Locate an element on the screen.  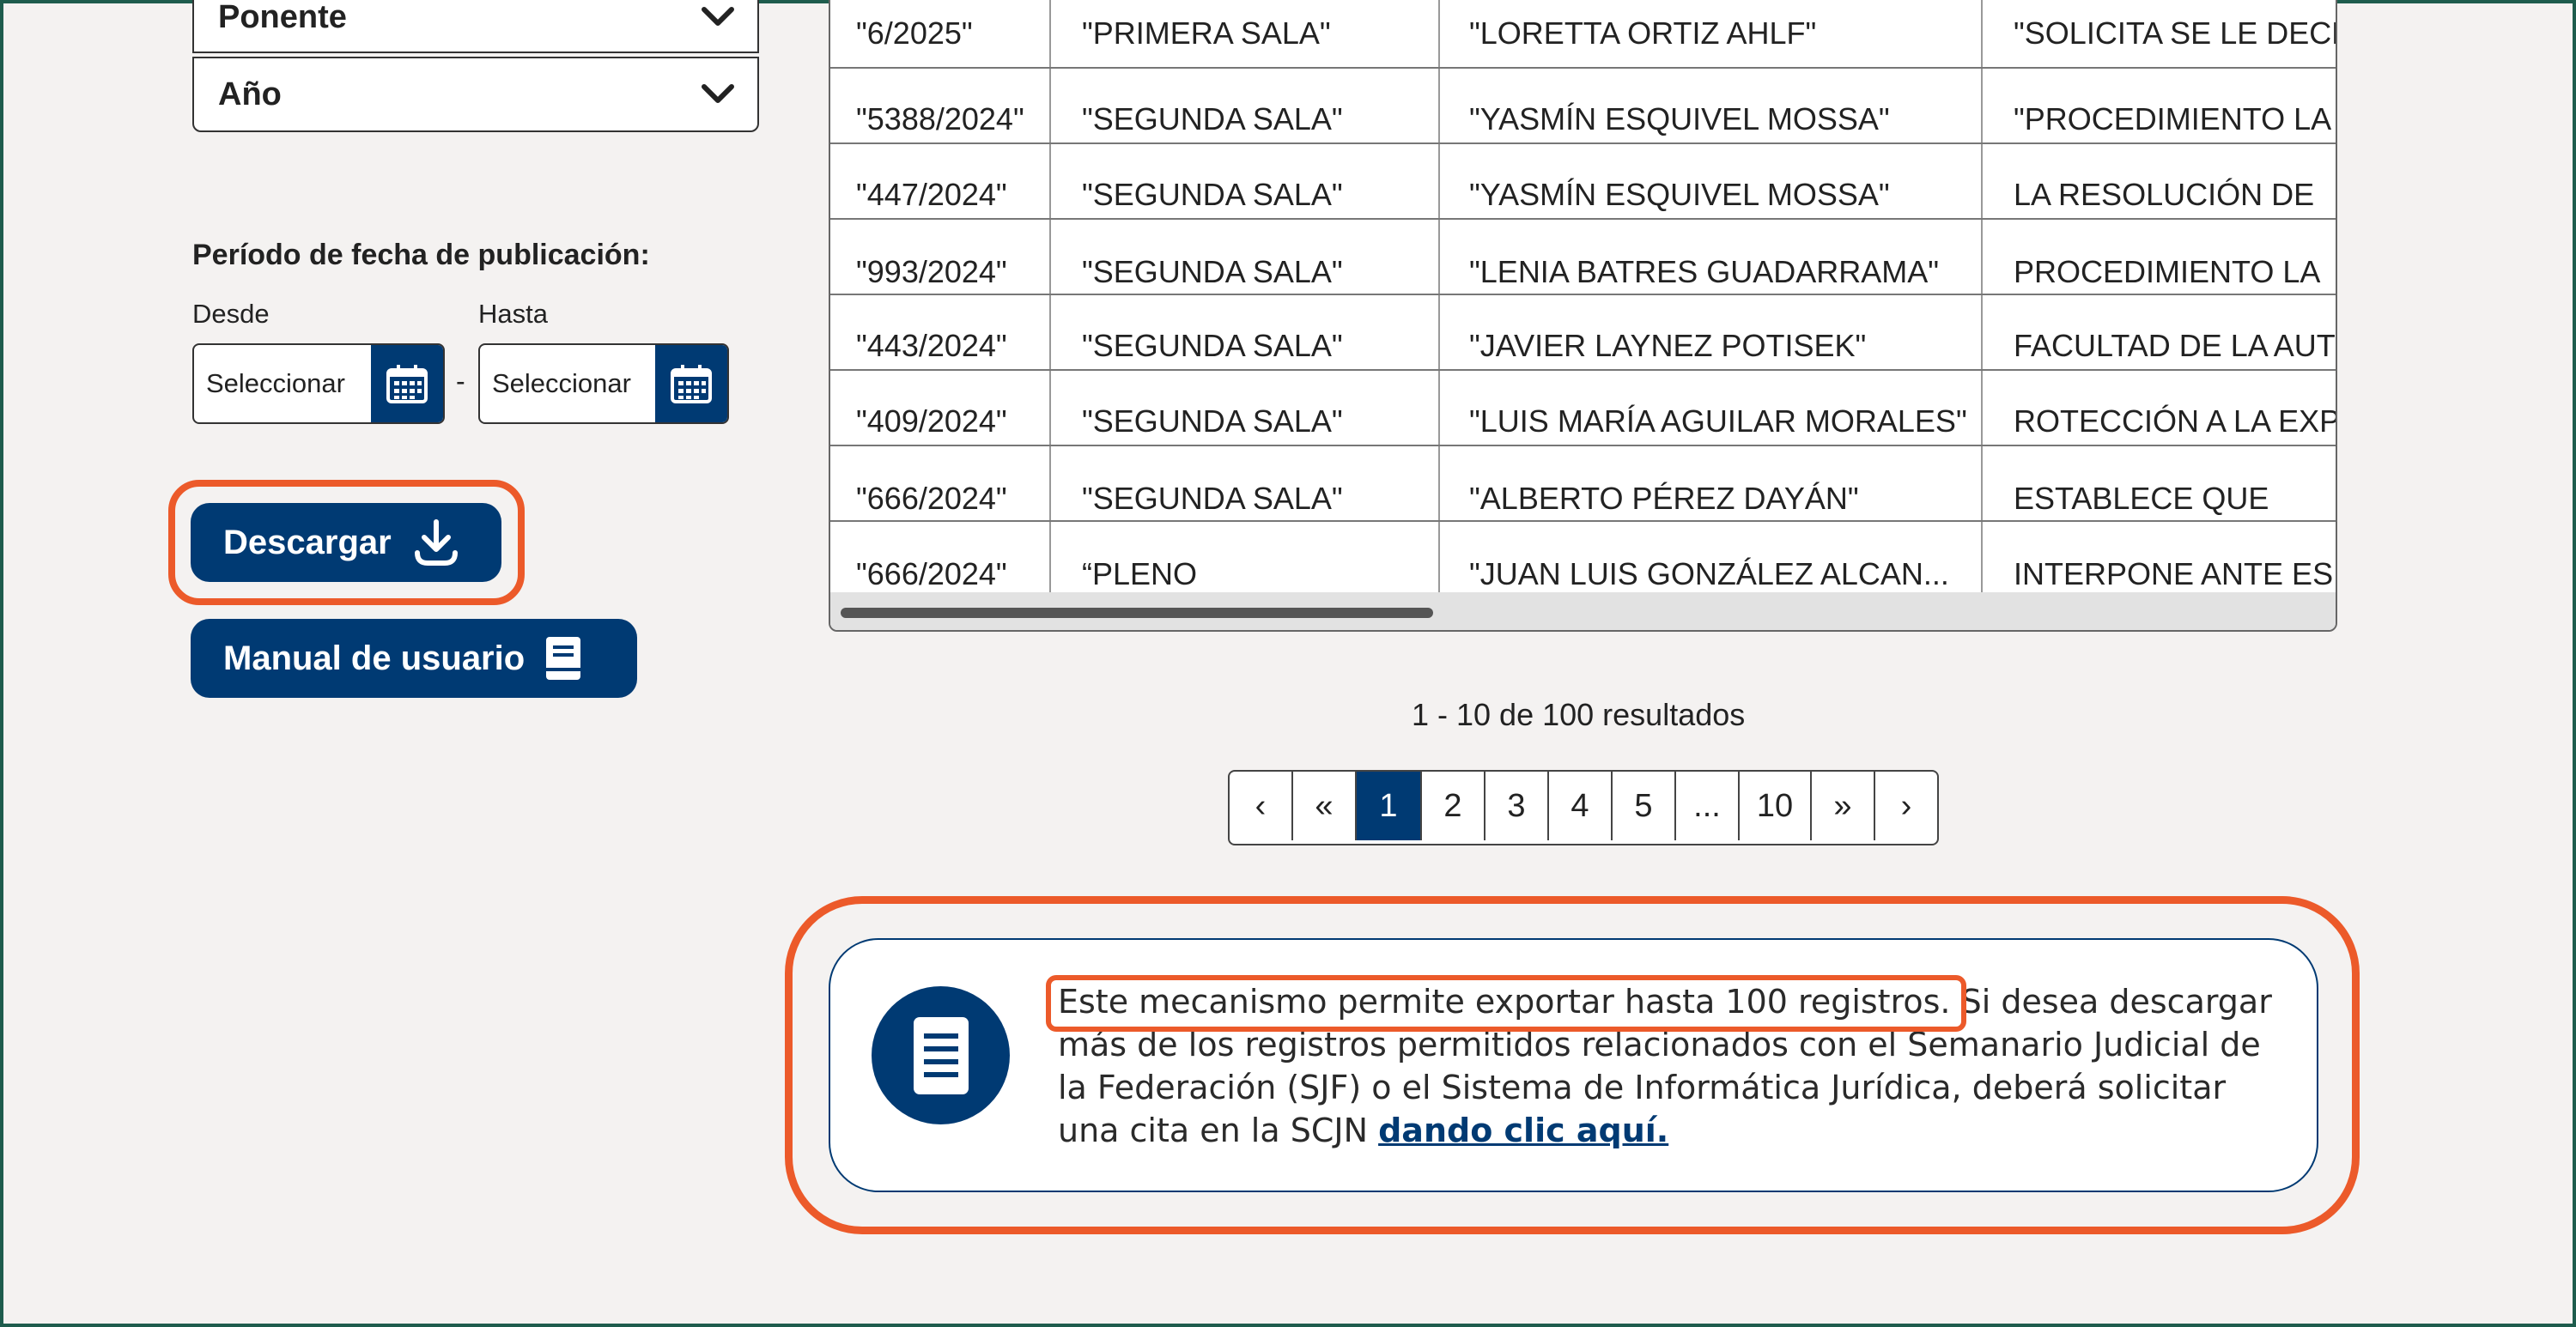
book-icon is located at coordinates (563, 658).